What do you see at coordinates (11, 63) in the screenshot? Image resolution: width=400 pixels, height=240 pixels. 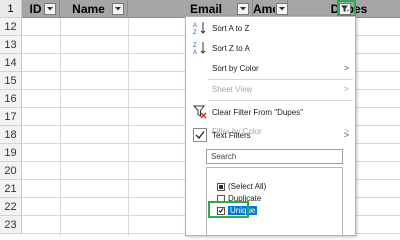 I see `row-header: 14` at bounding box center [11, 63].